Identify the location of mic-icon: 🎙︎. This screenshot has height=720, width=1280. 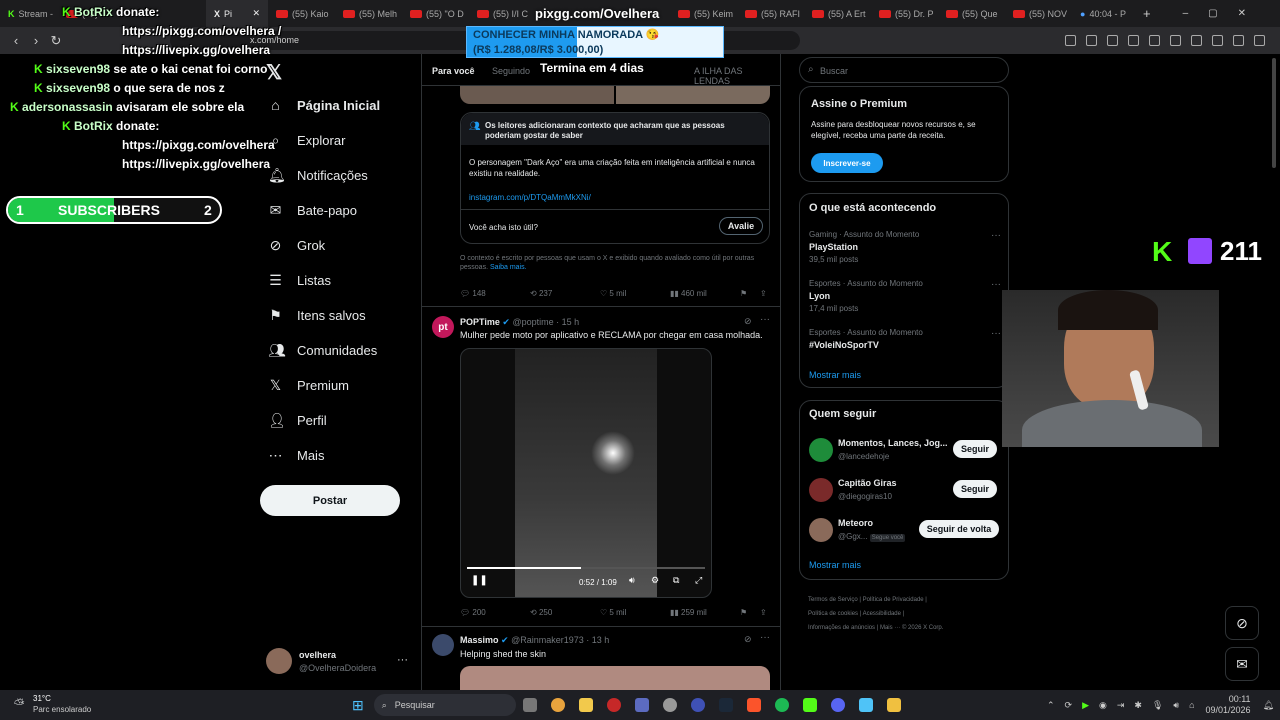
(1157, 705).